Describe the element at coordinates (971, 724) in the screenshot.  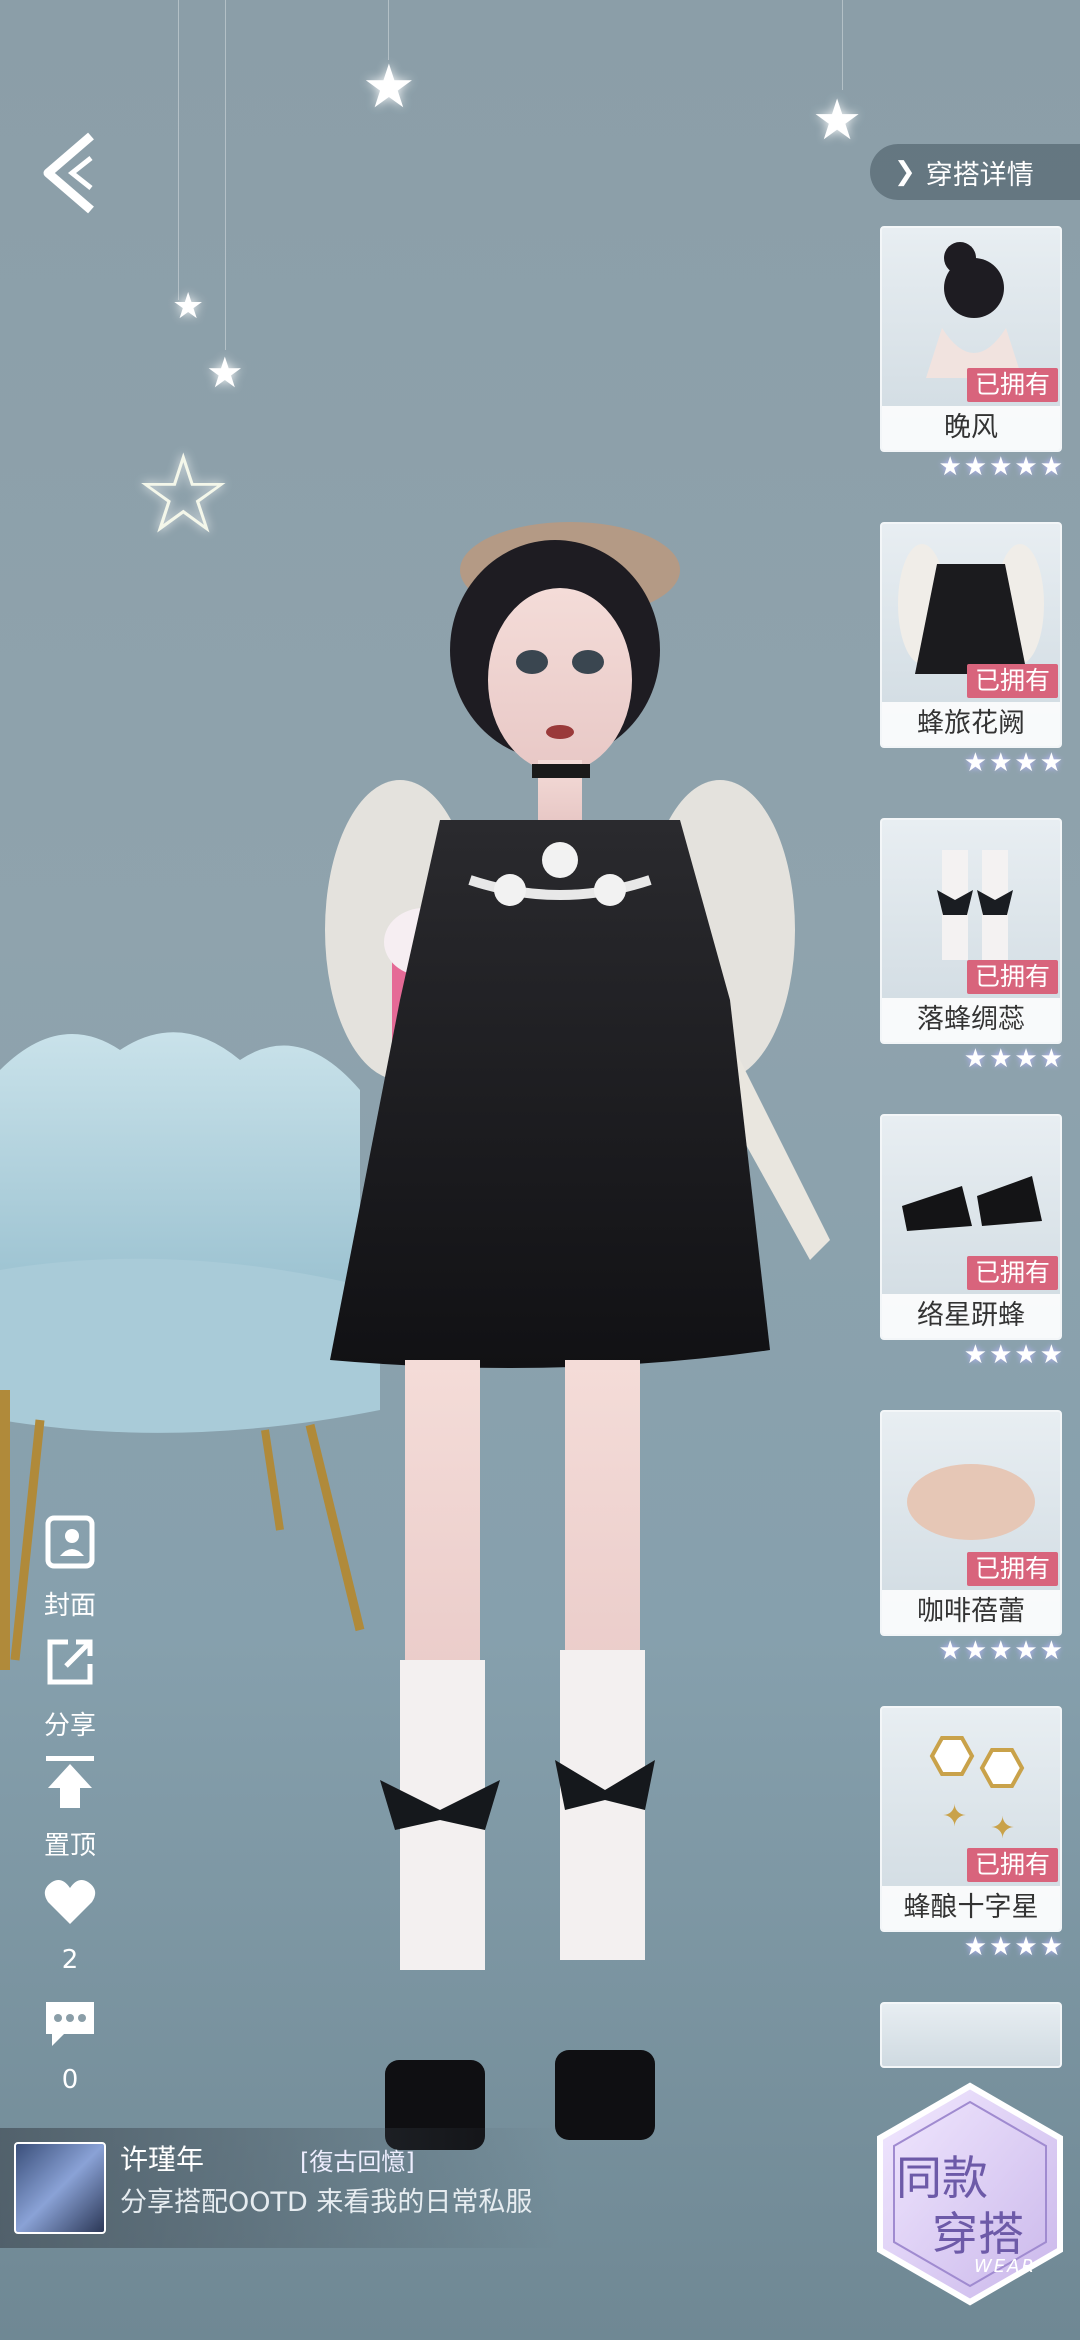
I see `item-name: 蜂旅花阙` at that location.